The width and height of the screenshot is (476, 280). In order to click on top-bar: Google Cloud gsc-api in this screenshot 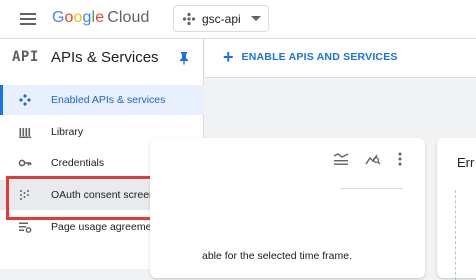, I will do `click(238, 19)`.